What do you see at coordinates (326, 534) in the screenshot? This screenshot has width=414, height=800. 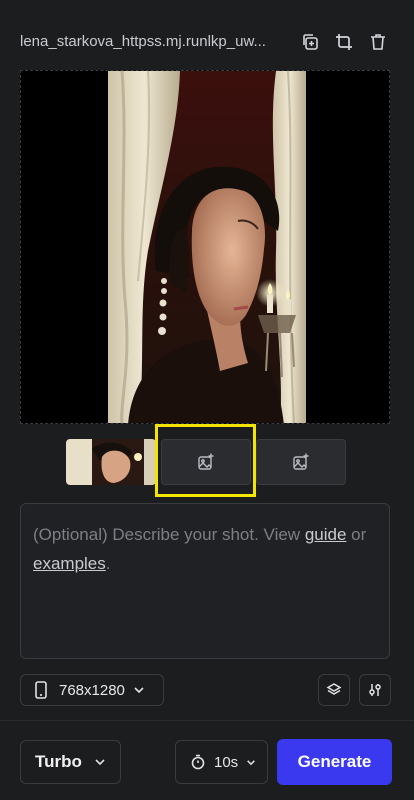 I see `guide-link: guide` at bounding box center [326, 534].